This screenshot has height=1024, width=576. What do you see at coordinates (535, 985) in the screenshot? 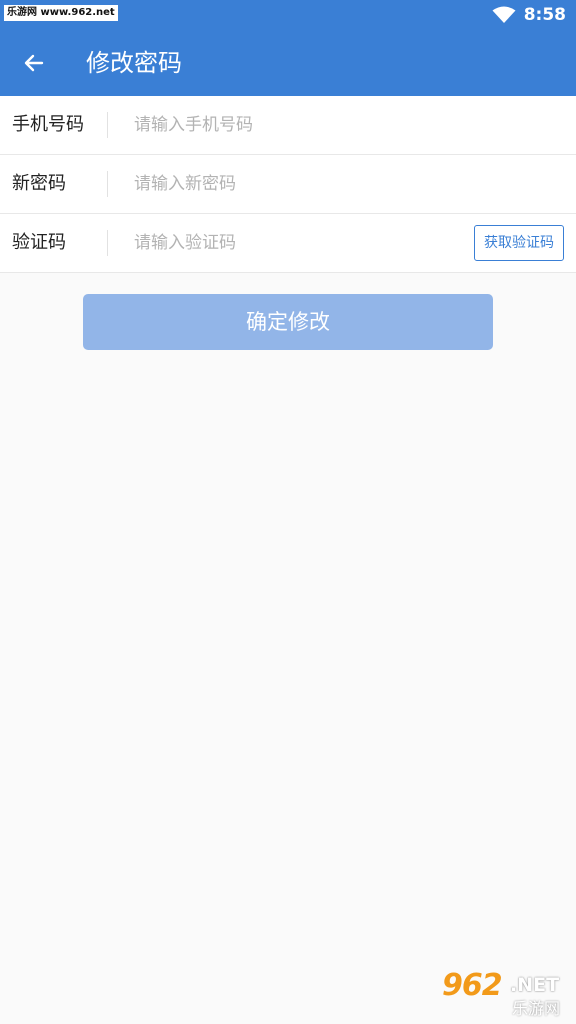
I see `watermark-suffix: .NET` at bounding box center [535, 985].